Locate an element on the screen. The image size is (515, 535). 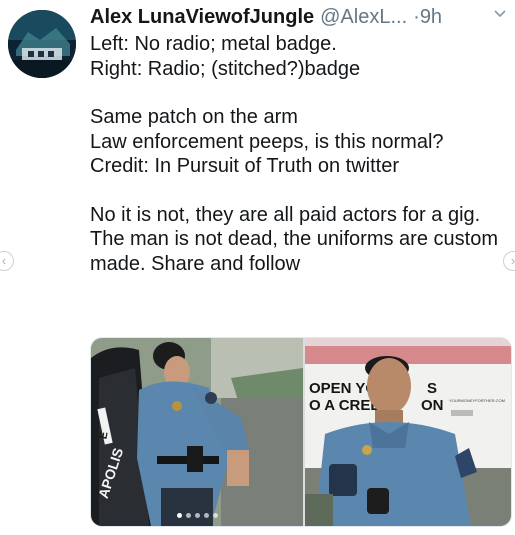
avatar is located at coordinates (42, 44).